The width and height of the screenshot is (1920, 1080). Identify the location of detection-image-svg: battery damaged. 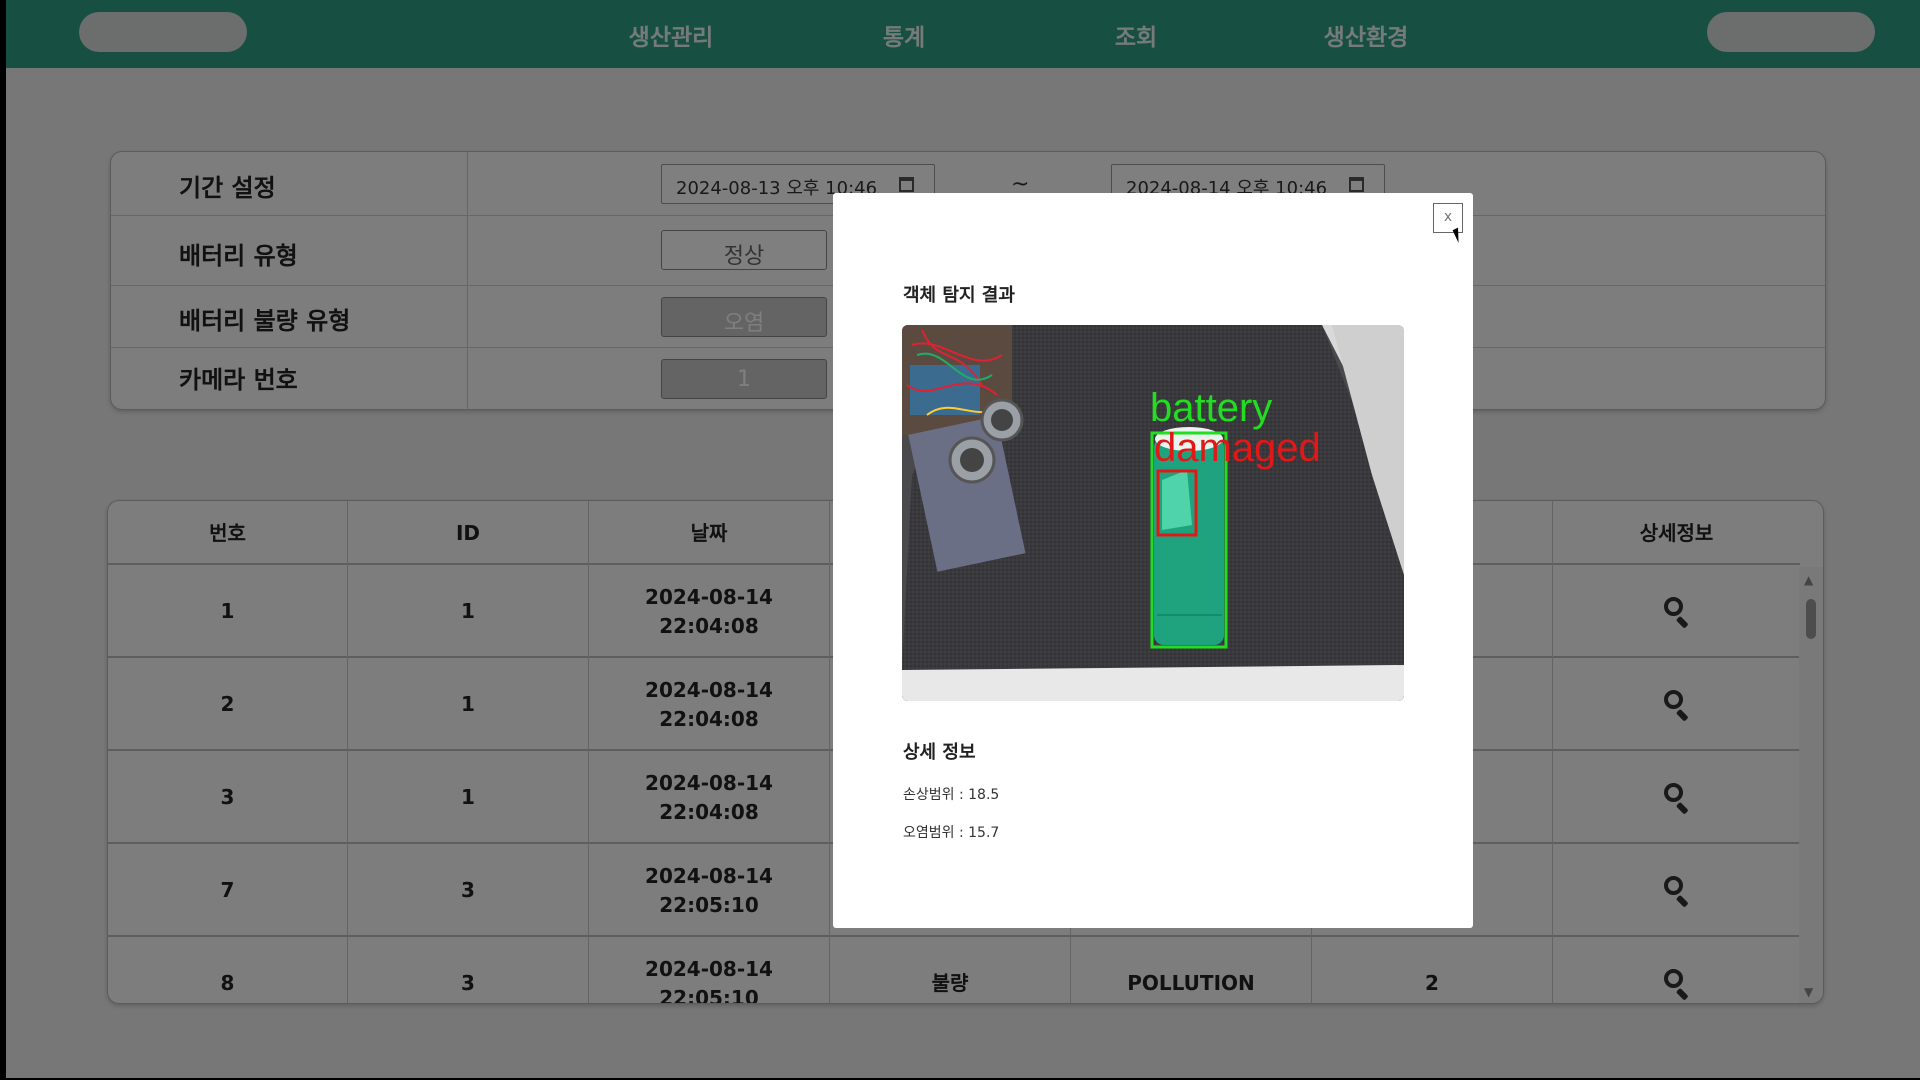
(1153, 513).